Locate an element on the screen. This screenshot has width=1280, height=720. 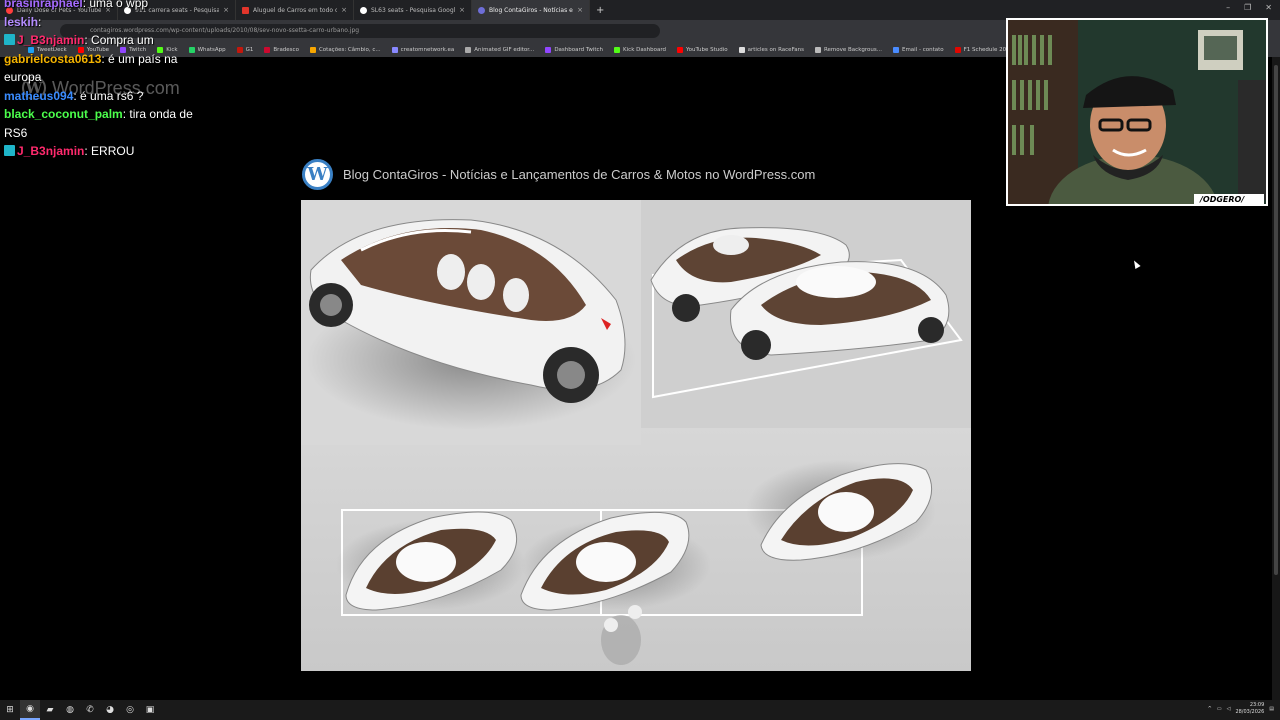
chat-message: brasinraphael: uma o wpp is located at coordinates (104, 6).